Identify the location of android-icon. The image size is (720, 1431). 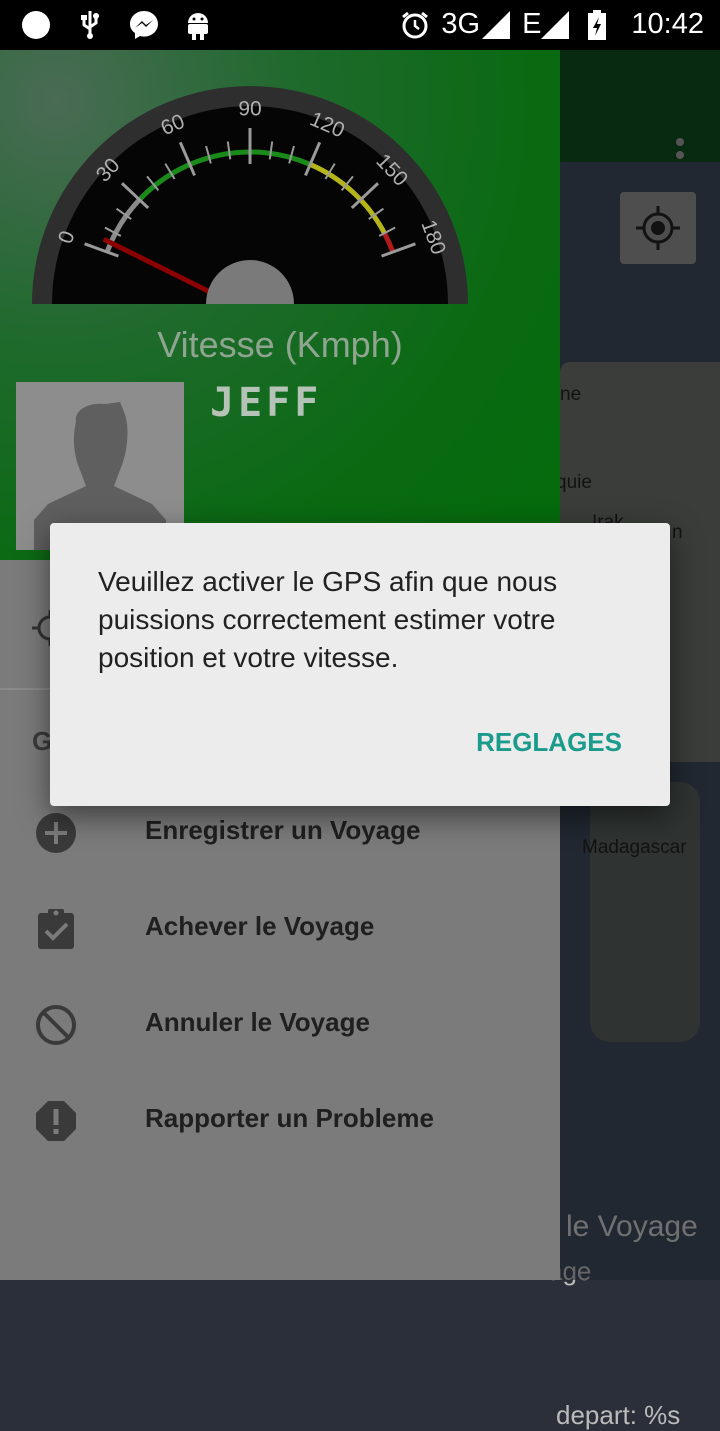
(198, 25).